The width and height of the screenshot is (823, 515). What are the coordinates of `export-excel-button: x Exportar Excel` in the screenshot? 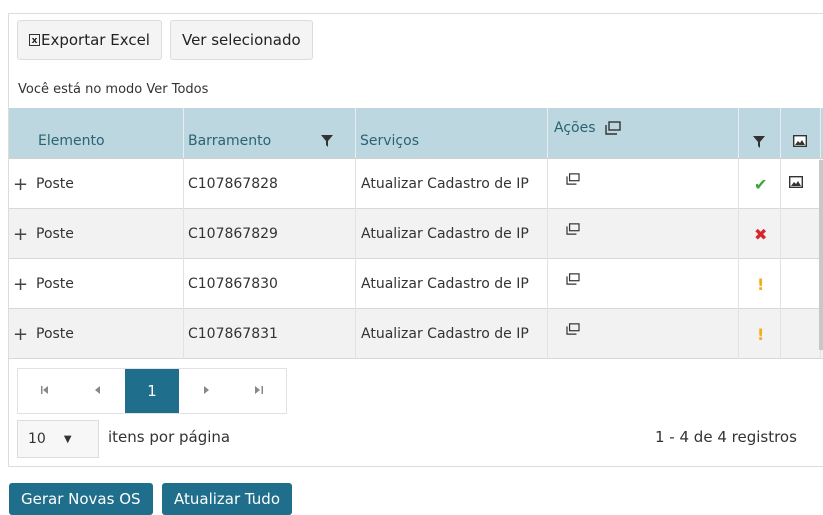 It's located at (89, 40).